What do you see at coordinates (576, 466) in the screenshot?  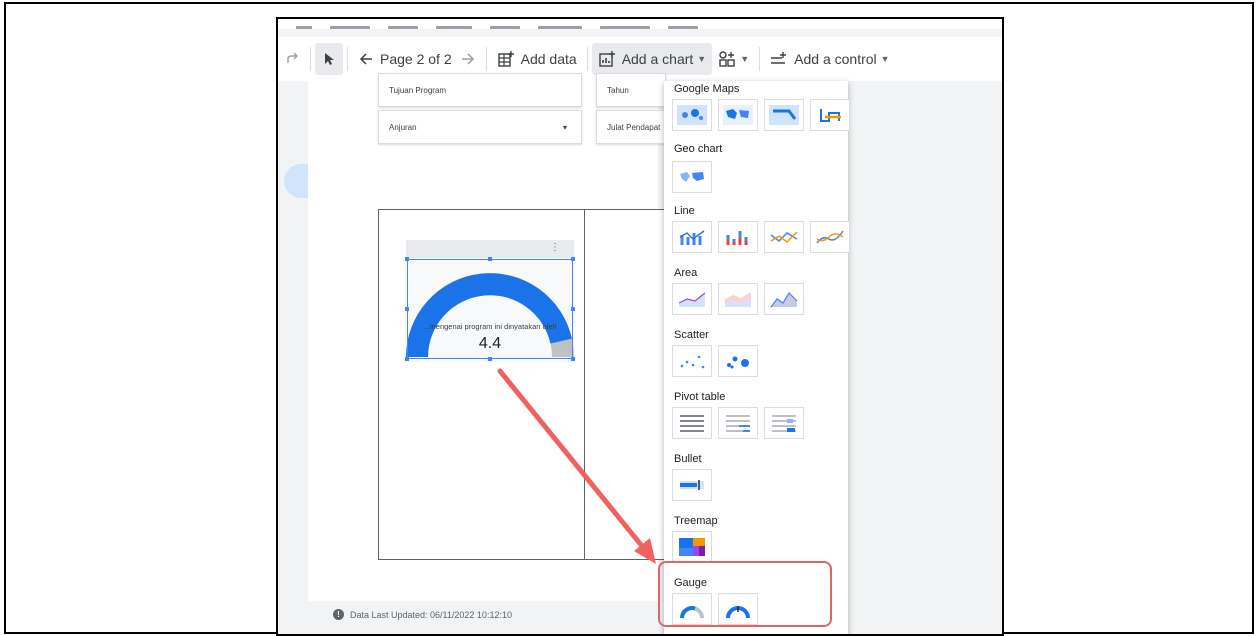 I see `annotation-arrow` at bounding box center [576, 466].